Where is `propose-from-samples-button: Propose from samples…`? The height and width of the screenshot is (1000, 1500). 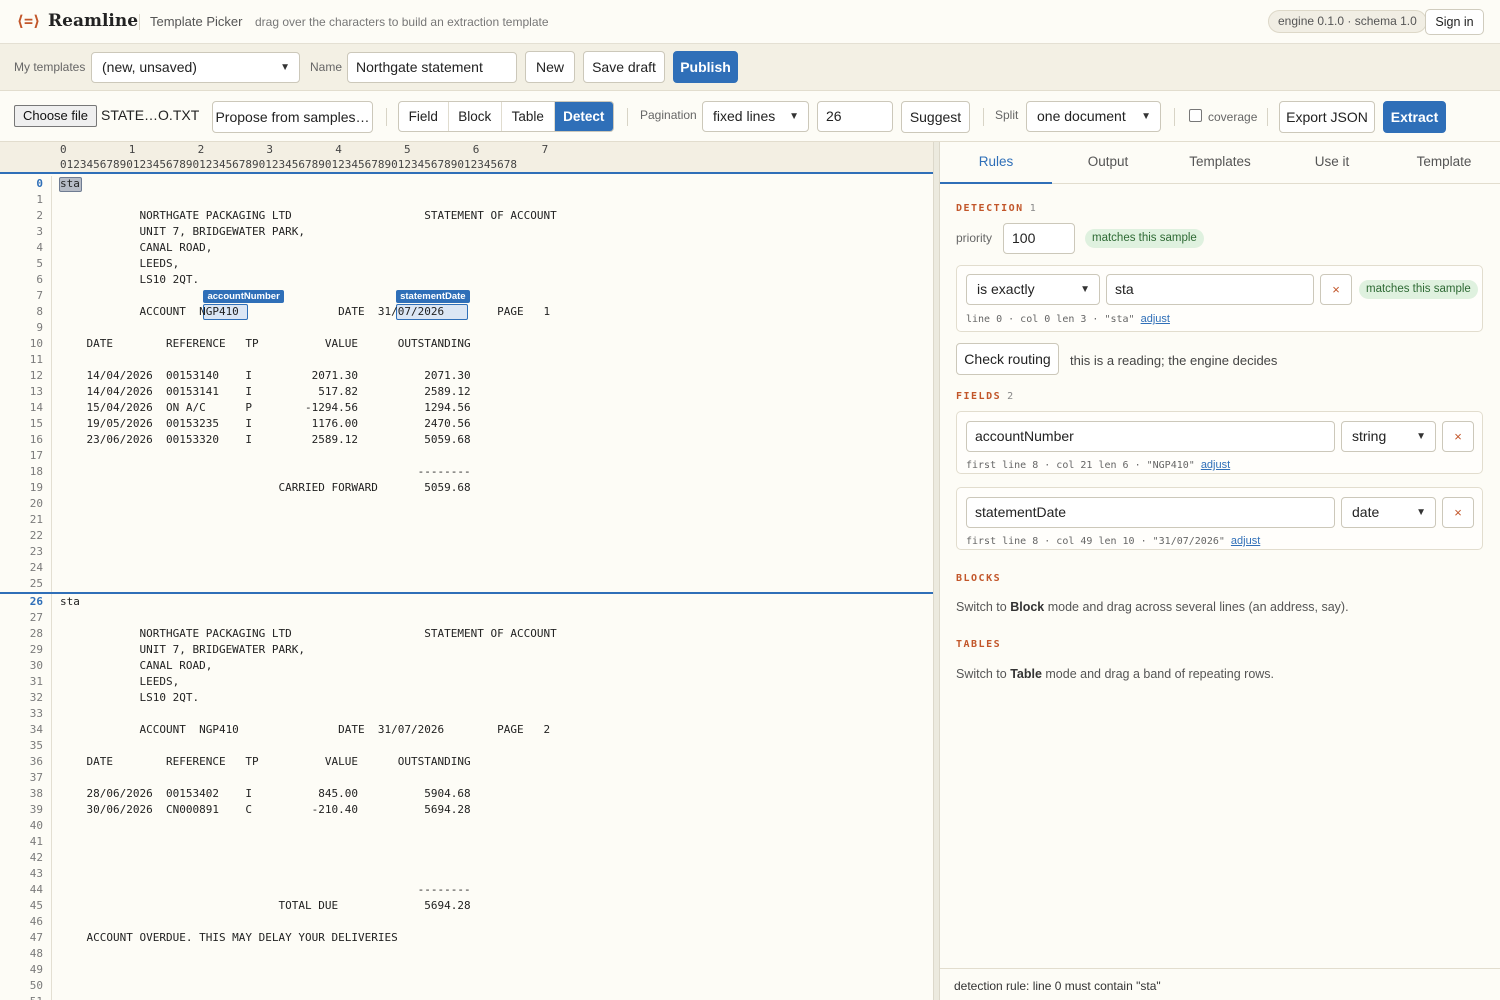 propose-from-samples-button: Propose from samples… is located at coordinates (292, 117).